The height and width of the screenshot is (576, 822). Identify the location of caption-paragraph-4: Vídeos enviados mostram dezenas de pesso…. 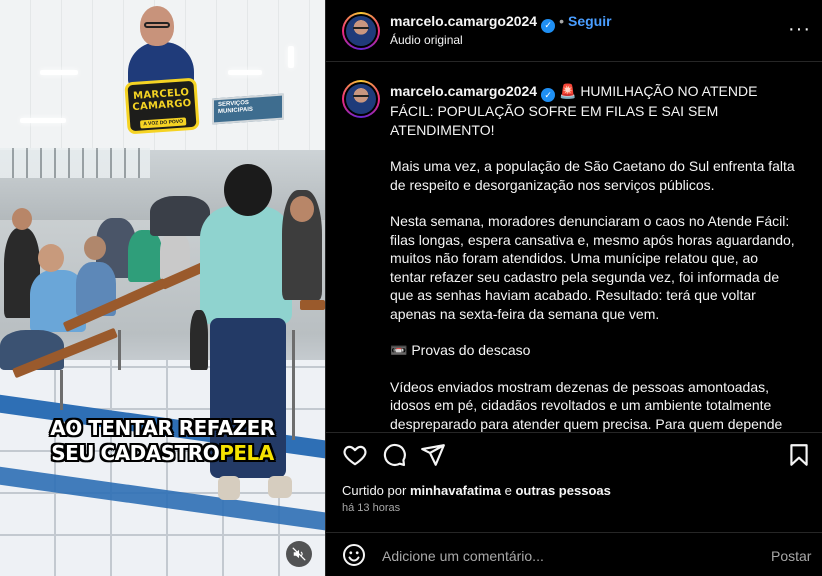
(586, 405).